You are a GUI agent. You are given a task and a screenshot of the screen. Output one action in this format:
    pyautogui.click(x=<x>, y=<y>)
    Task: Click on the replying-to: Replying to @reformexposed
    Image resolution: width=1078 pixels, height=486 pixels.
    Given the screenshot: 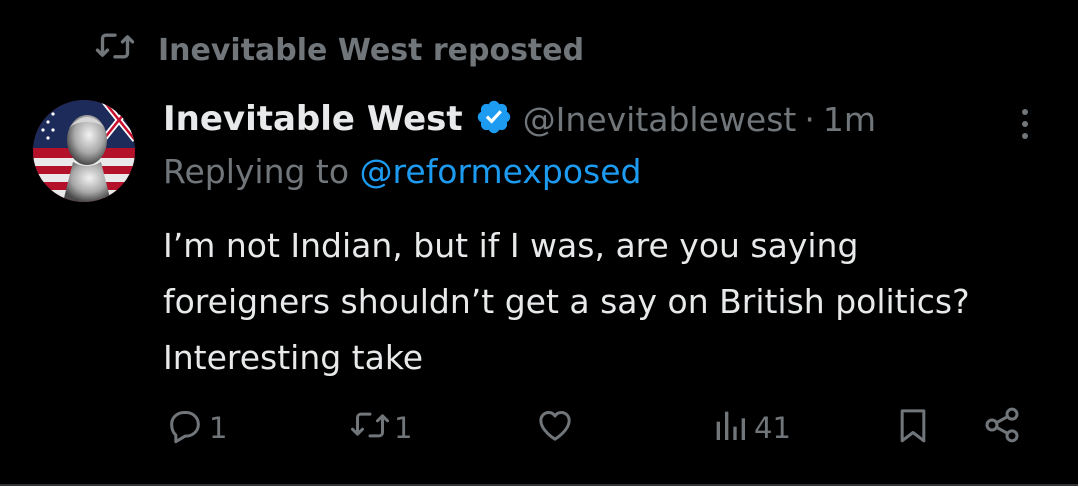 What is the action you would take?
    pyautogui.click(x=402, y=171)
    